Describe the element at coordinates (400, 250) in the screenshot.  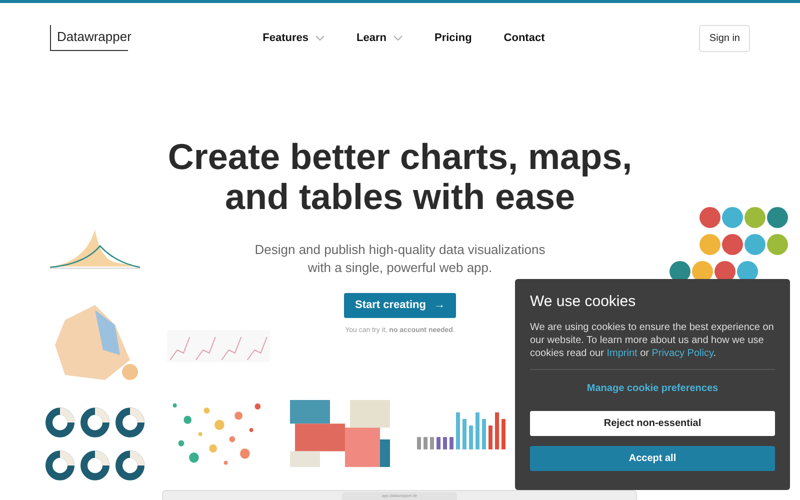
I see `hero-subtitle: Design and publish high-quality data visualizations` at that location.